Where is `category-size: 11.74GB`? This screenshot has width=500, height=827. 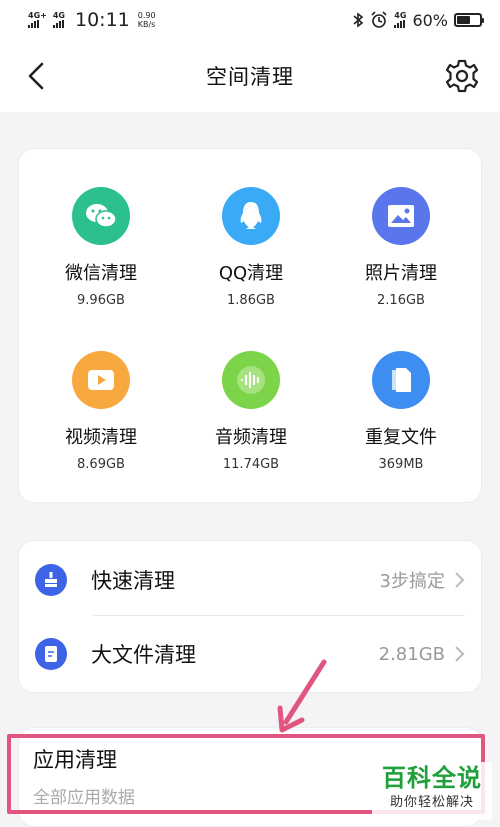
category-size: 11.74GB is located at coordinates (251, 464).